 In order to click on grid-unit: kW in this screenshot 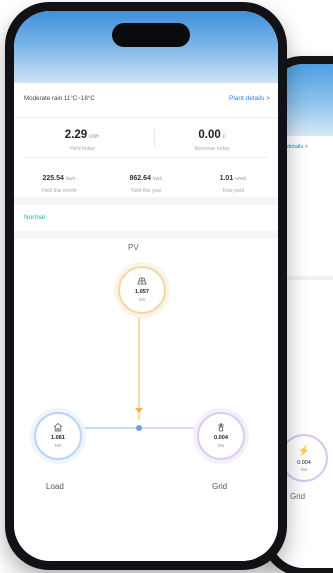, I will do `click(221, 445)`.